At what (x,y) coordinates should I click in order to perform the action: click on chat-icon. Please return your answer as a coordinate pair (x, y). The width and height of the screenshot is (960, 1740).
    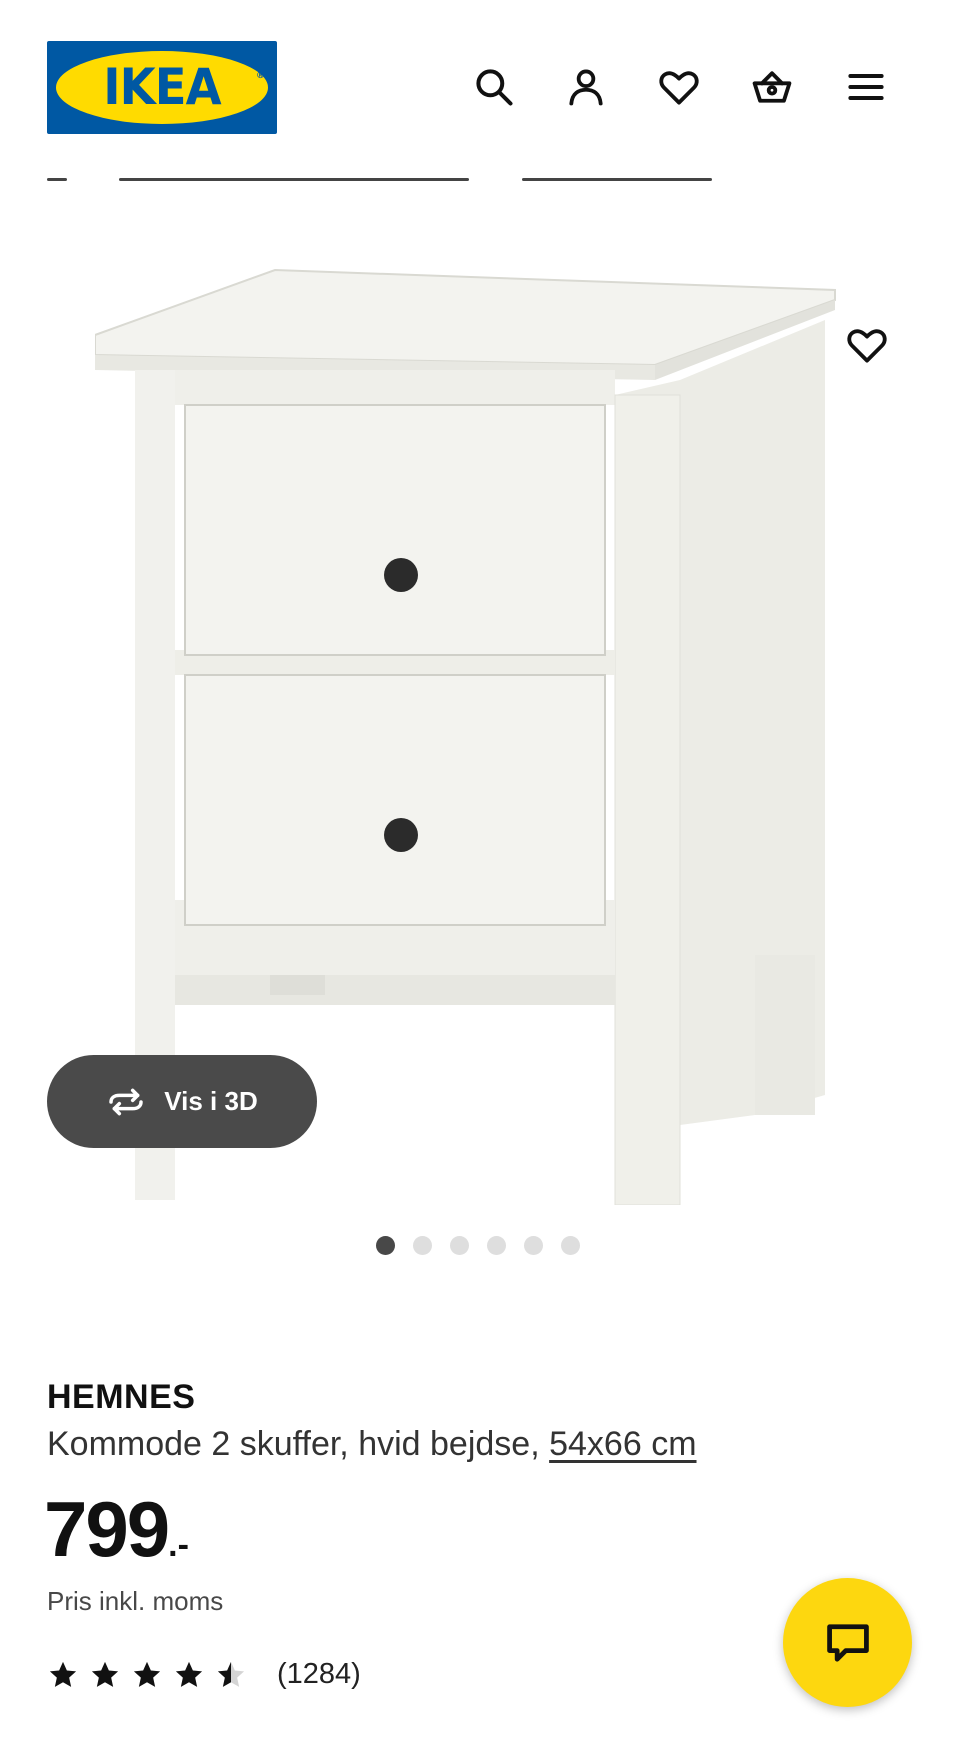
    Looking at the image, I should click on (847, 1642).